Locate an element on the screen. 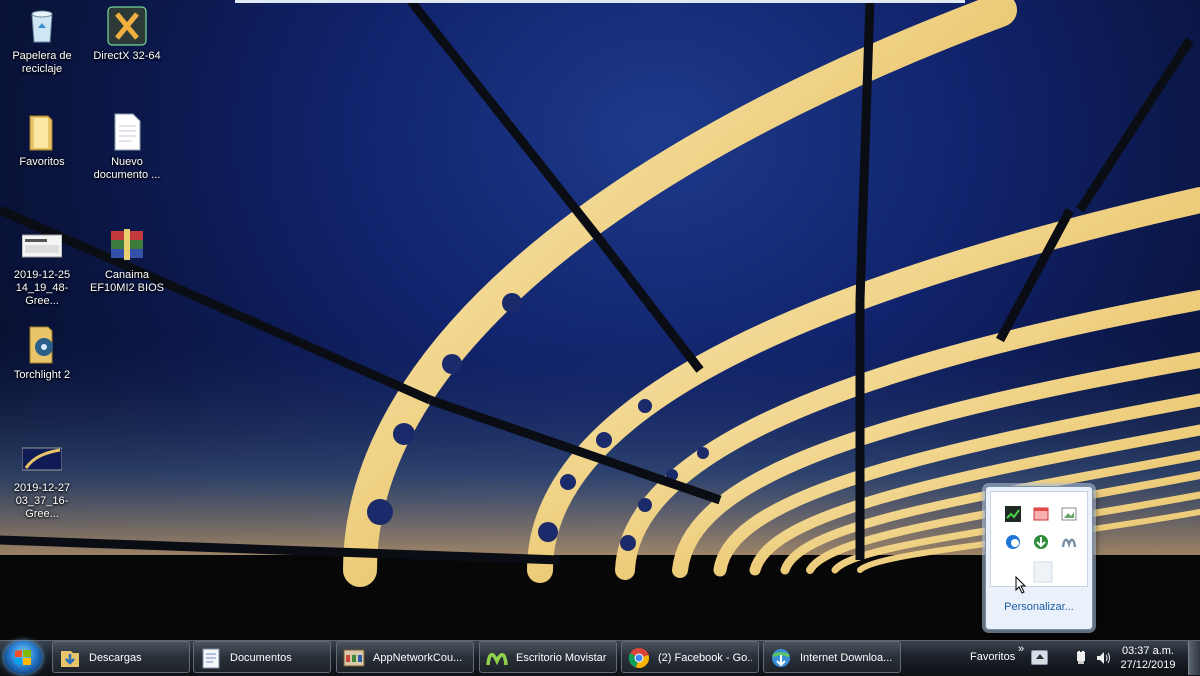  winrar-archive-icon is located at coordinates (127, 245).